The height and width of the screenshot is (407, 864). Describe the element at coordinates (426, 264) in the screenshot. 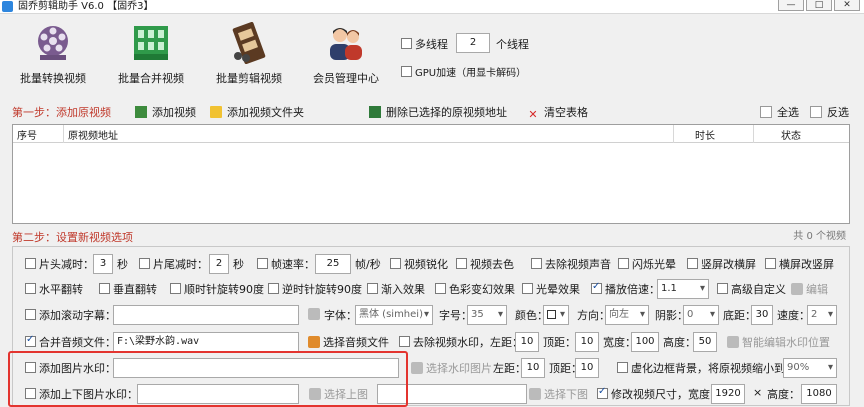

I see `sharpen-label: 视频锐化` at that location.